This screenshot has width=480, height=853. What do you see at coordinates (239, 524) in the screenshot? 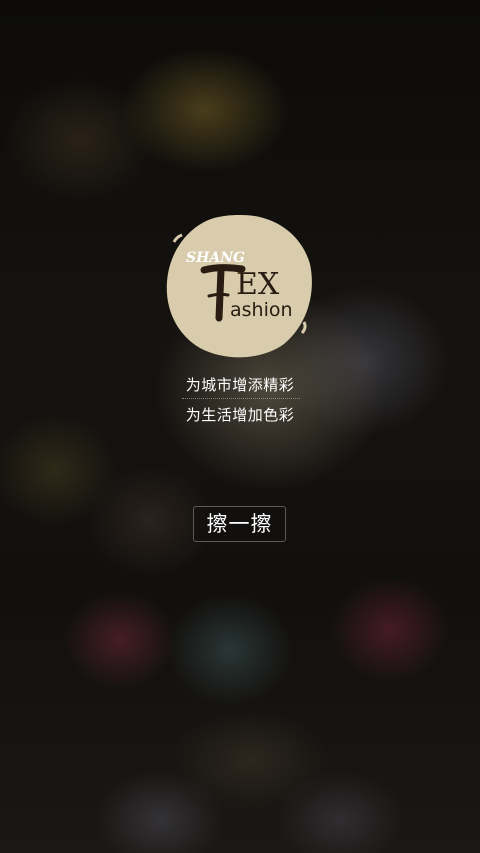
I see `wipe-button: 擦一擦` at bounding box center [239, 524].